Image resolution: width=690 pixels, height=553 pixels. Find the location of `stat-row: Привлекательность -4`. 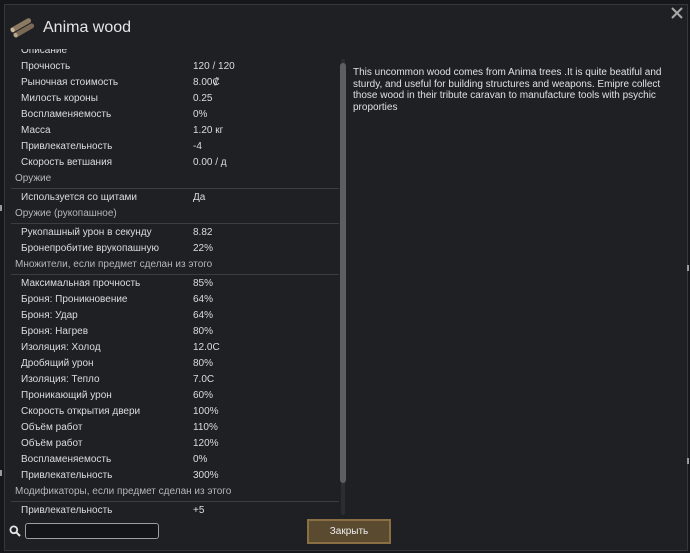

stat-row: Привлекательность -4 is located at coordinates (175, 147).